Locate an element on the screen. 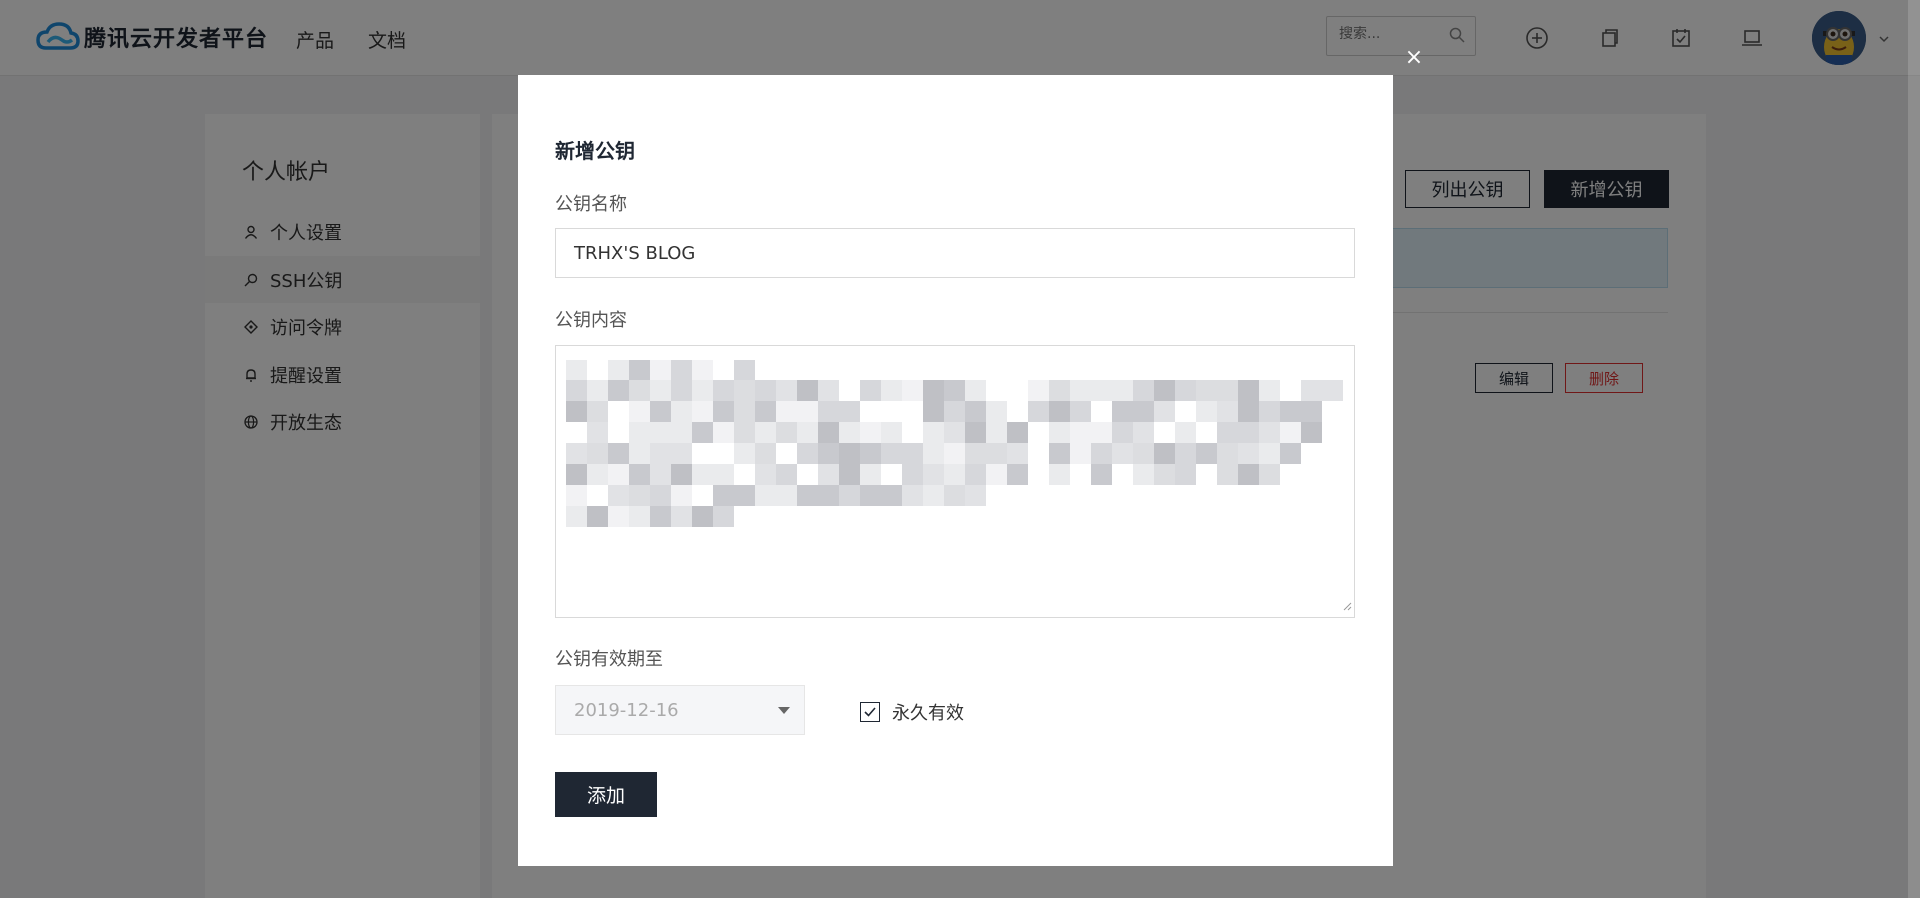  dialog-title: 新增公钥 is located at coordinates (595, 151).